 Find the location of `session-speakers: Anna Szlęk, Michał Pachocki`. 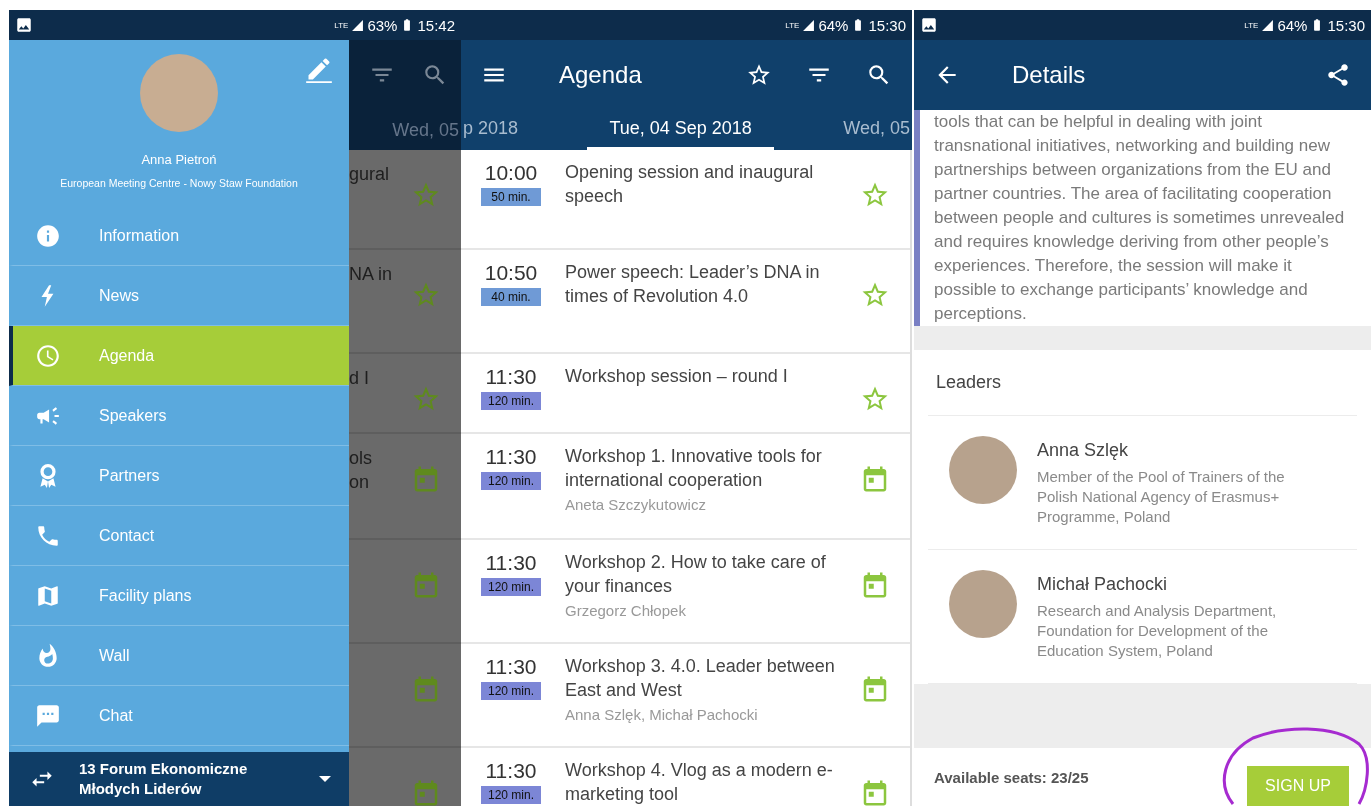

session-speakers: Anna Szlęk, Michał Pachocki is located at coordinates (662, 714).